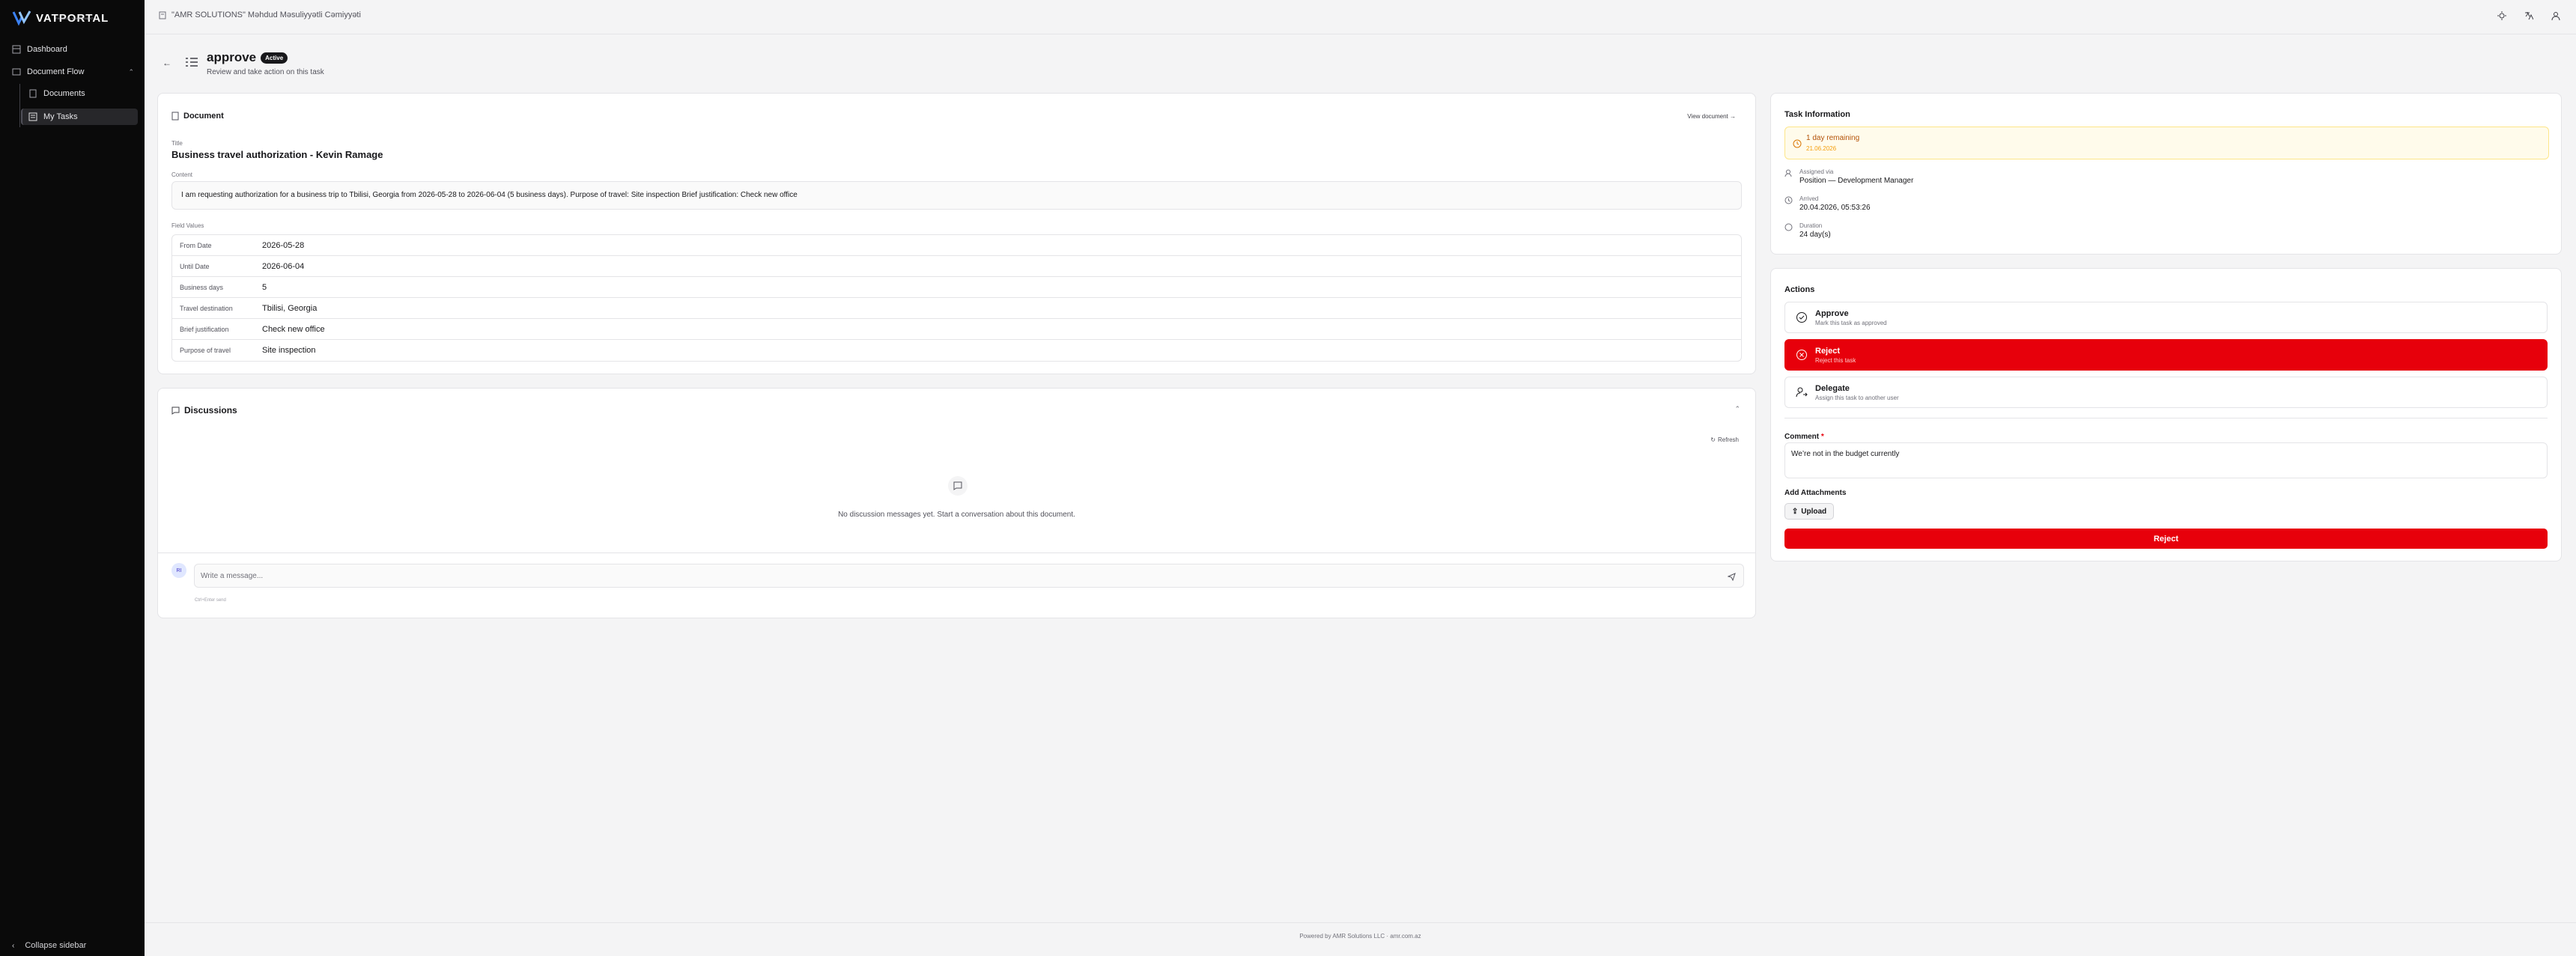 This screenshot has width=2576, height=956. What do you see at coordinates (1817, 114) in the screenshot?
I see `task-info-heading: Task Information` at bounding box center [1817, 114].